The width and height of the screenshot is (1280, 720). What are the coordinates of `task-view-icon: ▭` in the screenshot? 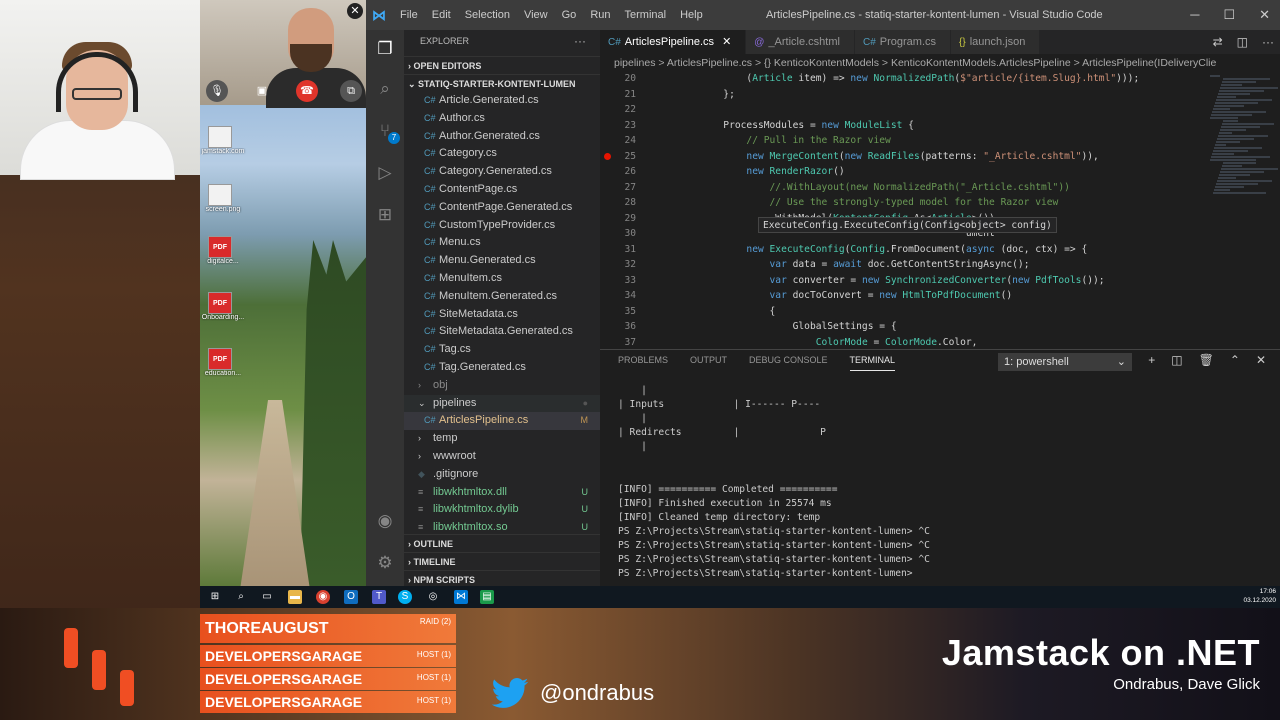 It's located at (267, 597).